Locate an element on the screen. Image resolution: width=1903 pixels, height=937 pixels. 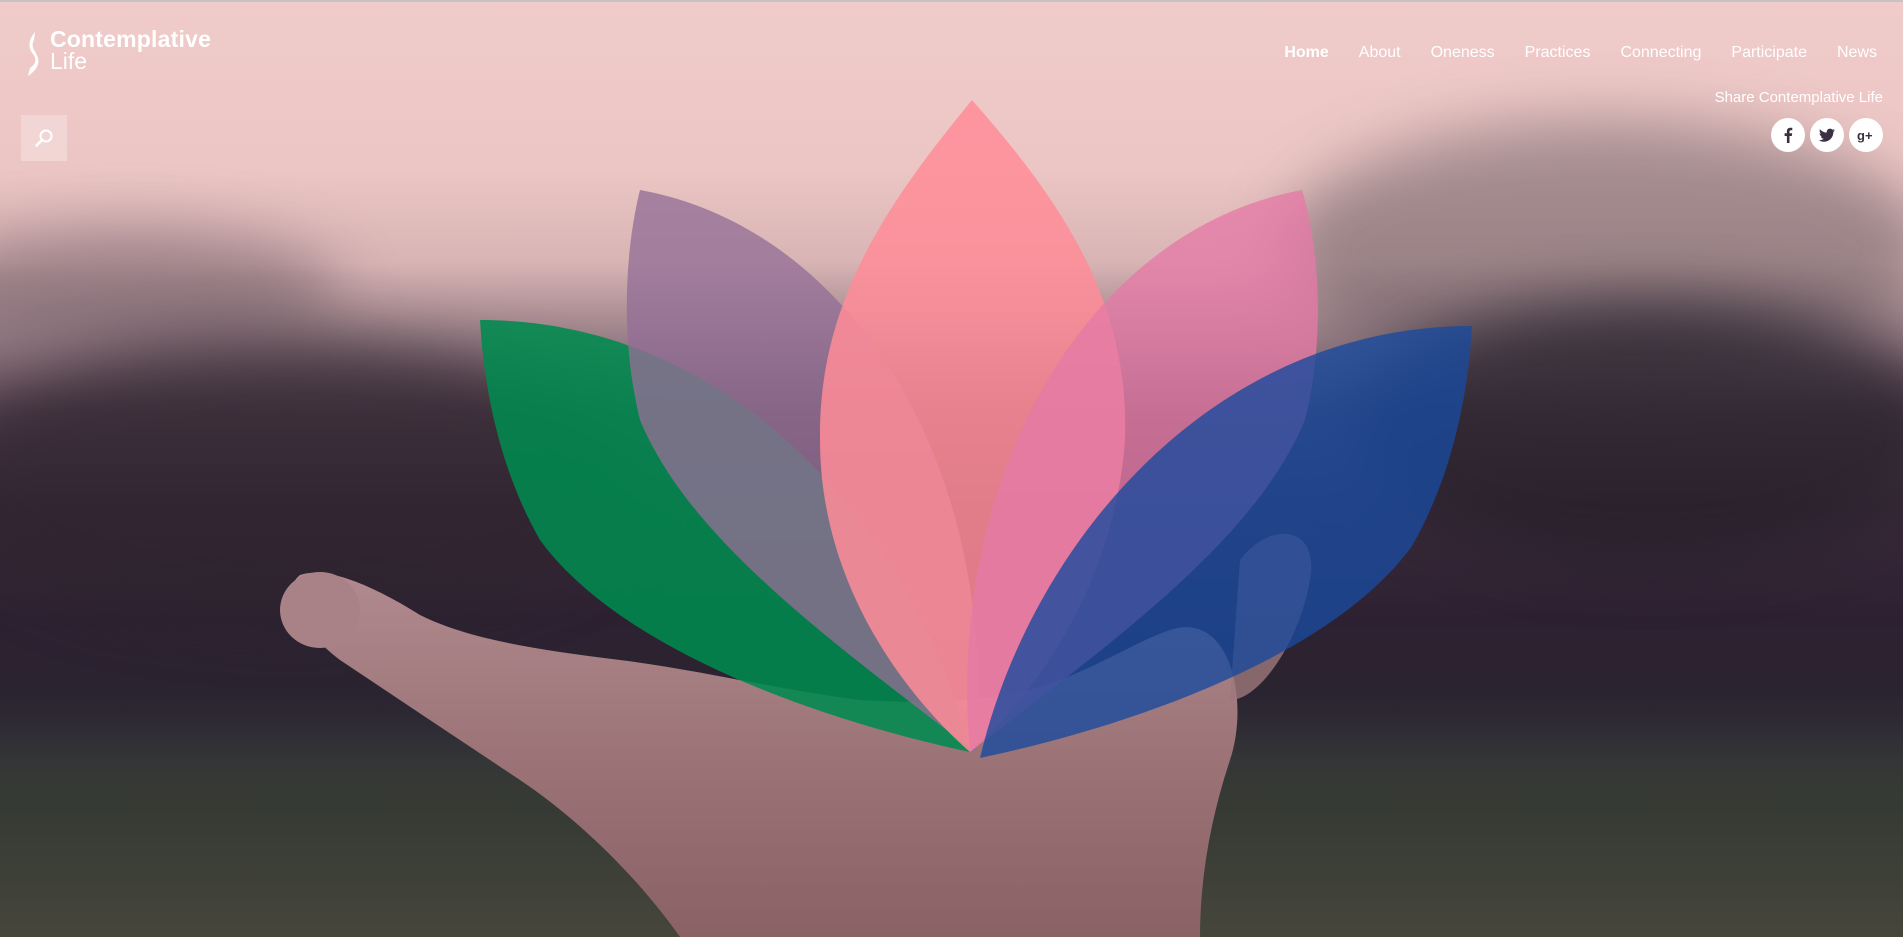
facebook-share-button is located at coordinates (1788, 135).